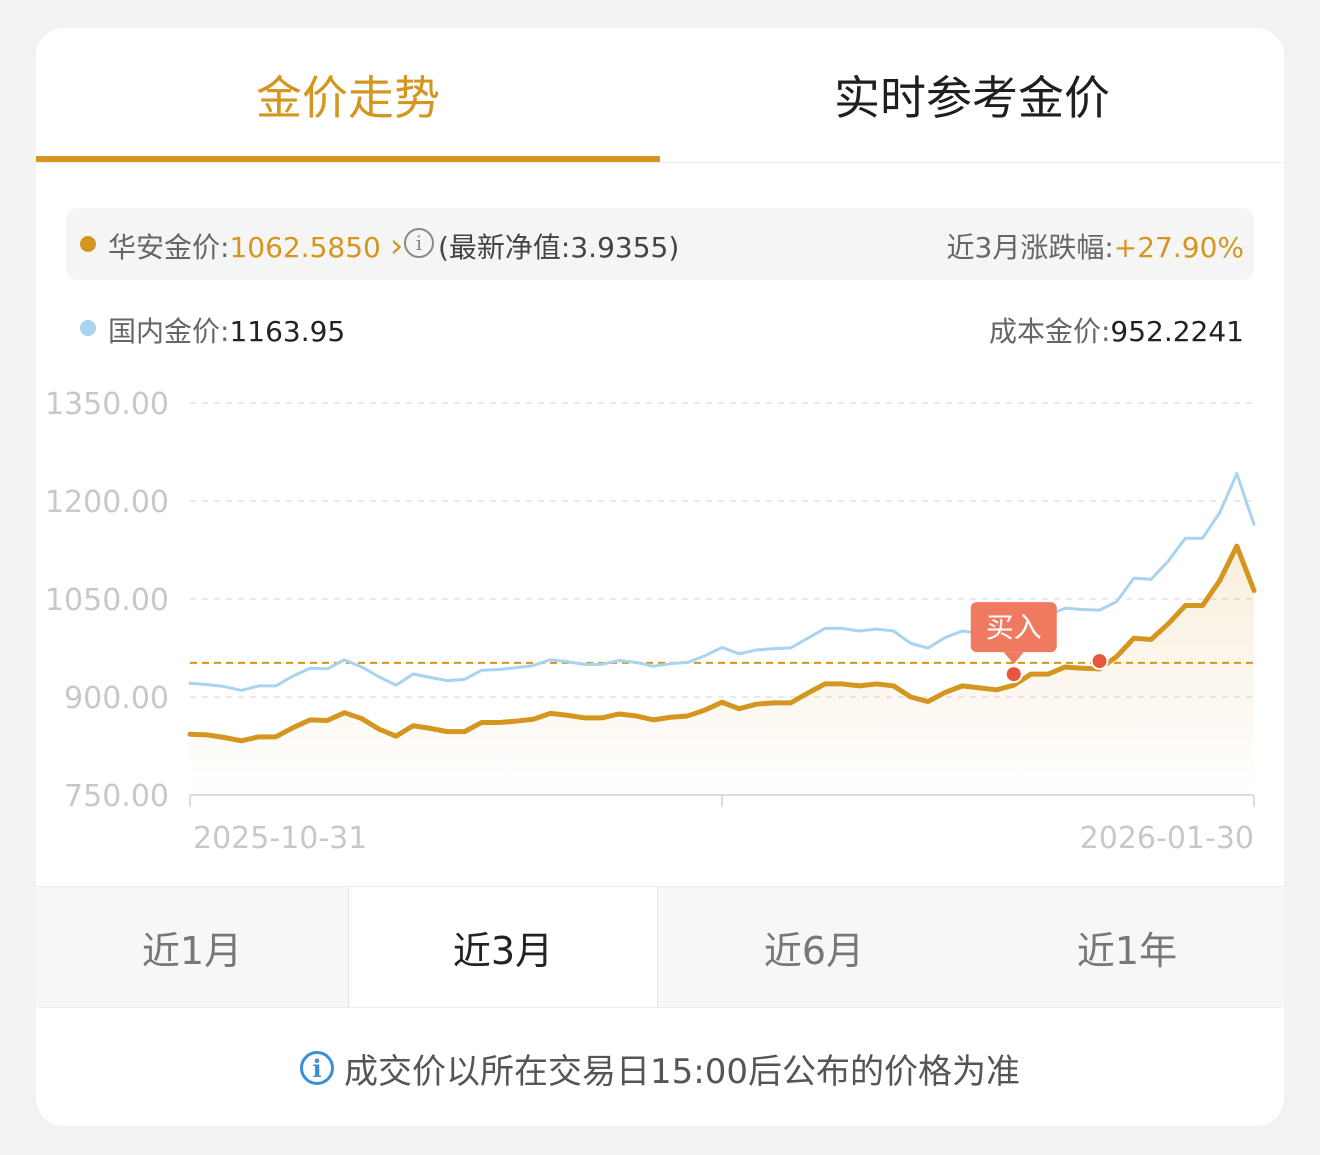  What do you see at coordinates (1014, 627) in the screenshot?
I see `buy-tag-label: 买入` at bounding box center [1014, 627].